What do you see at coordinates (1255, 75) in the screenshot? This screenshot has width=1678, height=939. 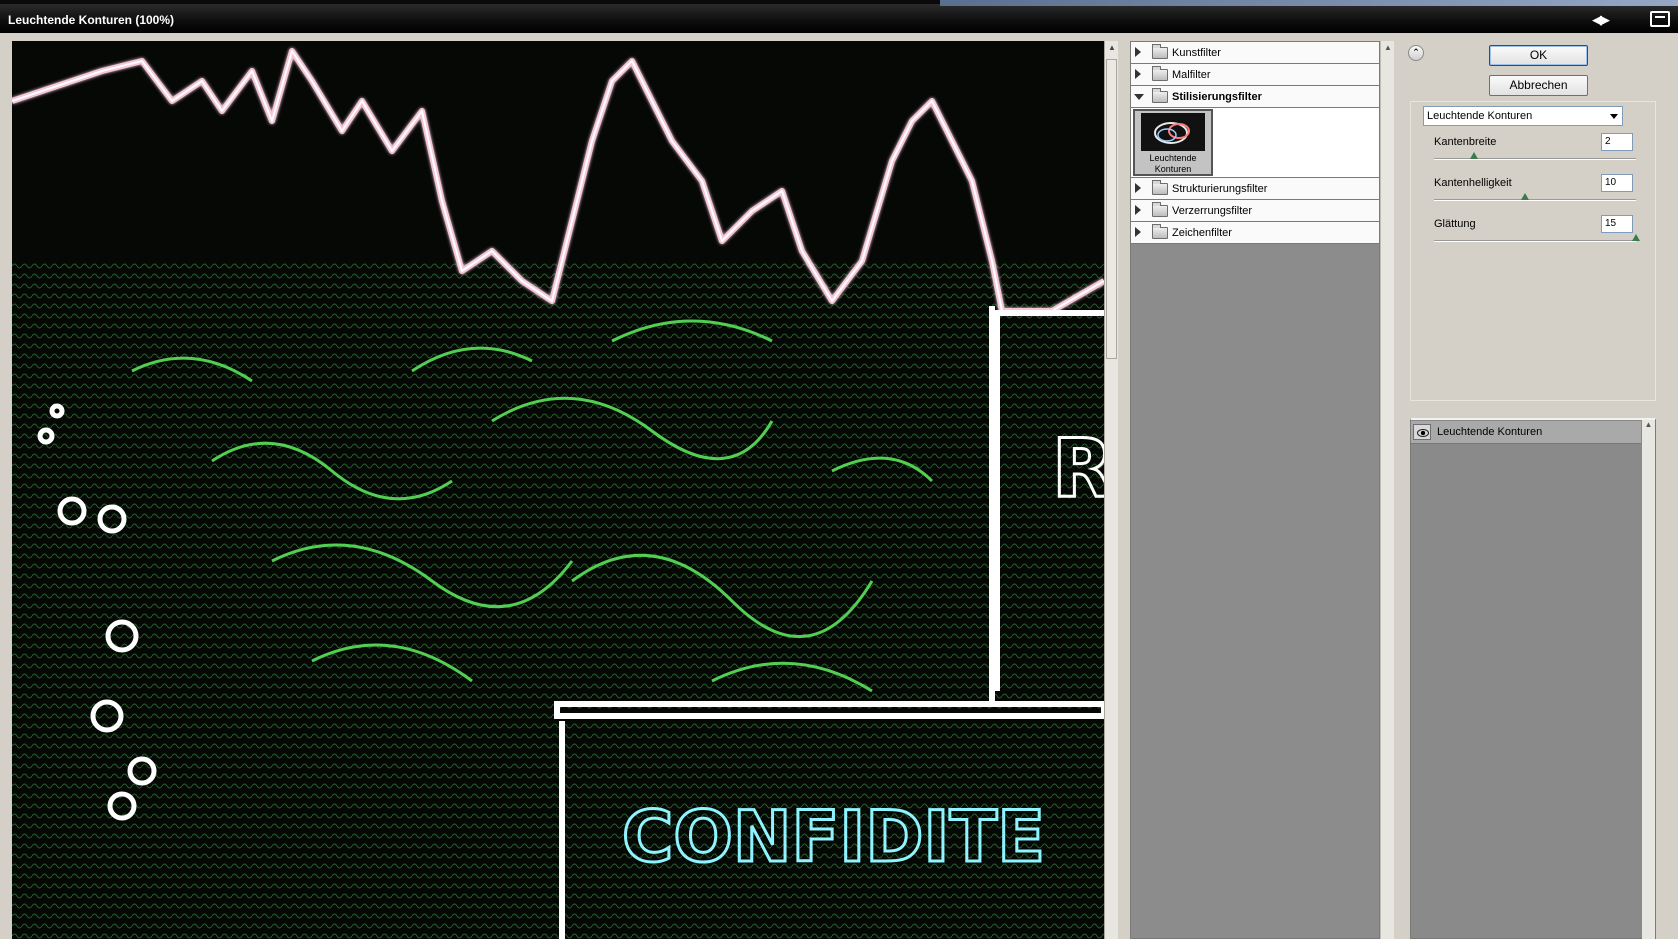 I see `category-malfilter: Malfilter` at bounding box center [1255, 75].